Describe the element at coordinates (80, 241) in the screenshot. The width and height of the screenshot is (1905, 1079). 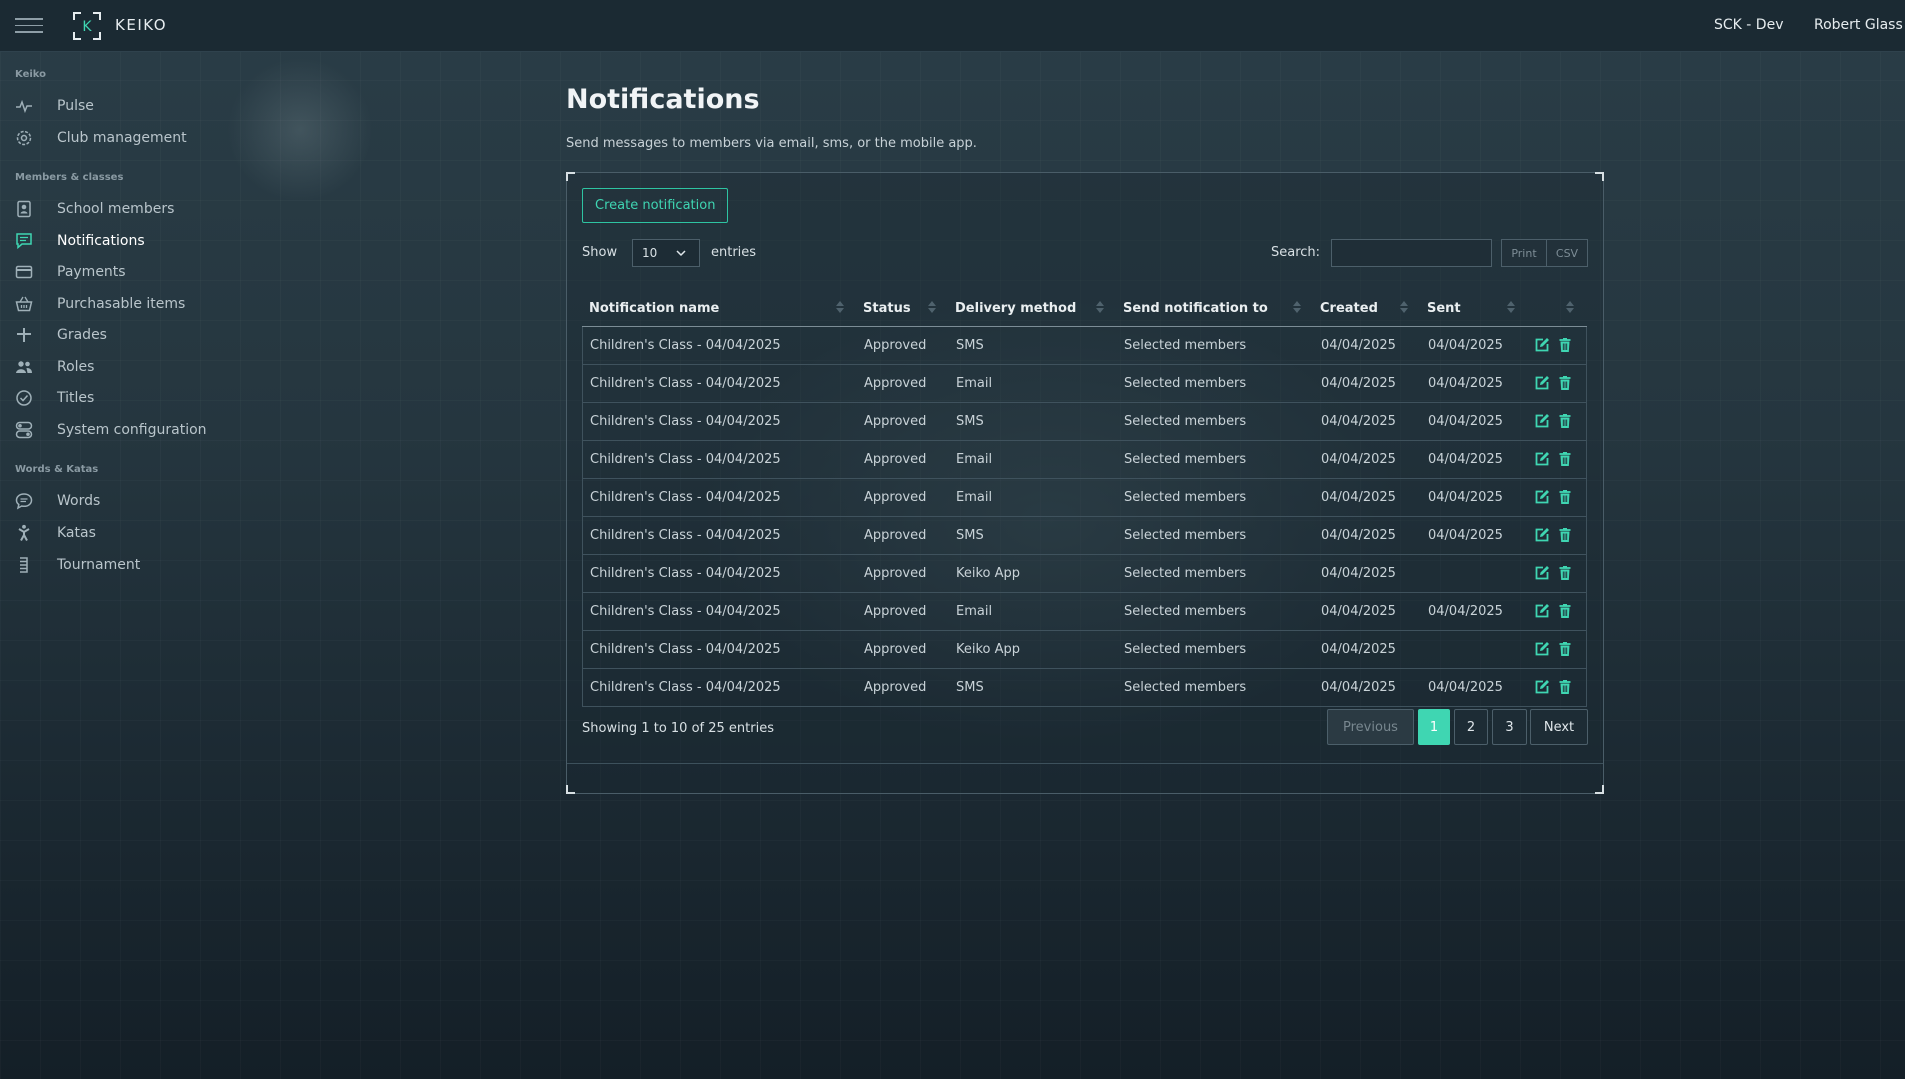
I see `sidebar-item-notifications: Notifications` at that location.